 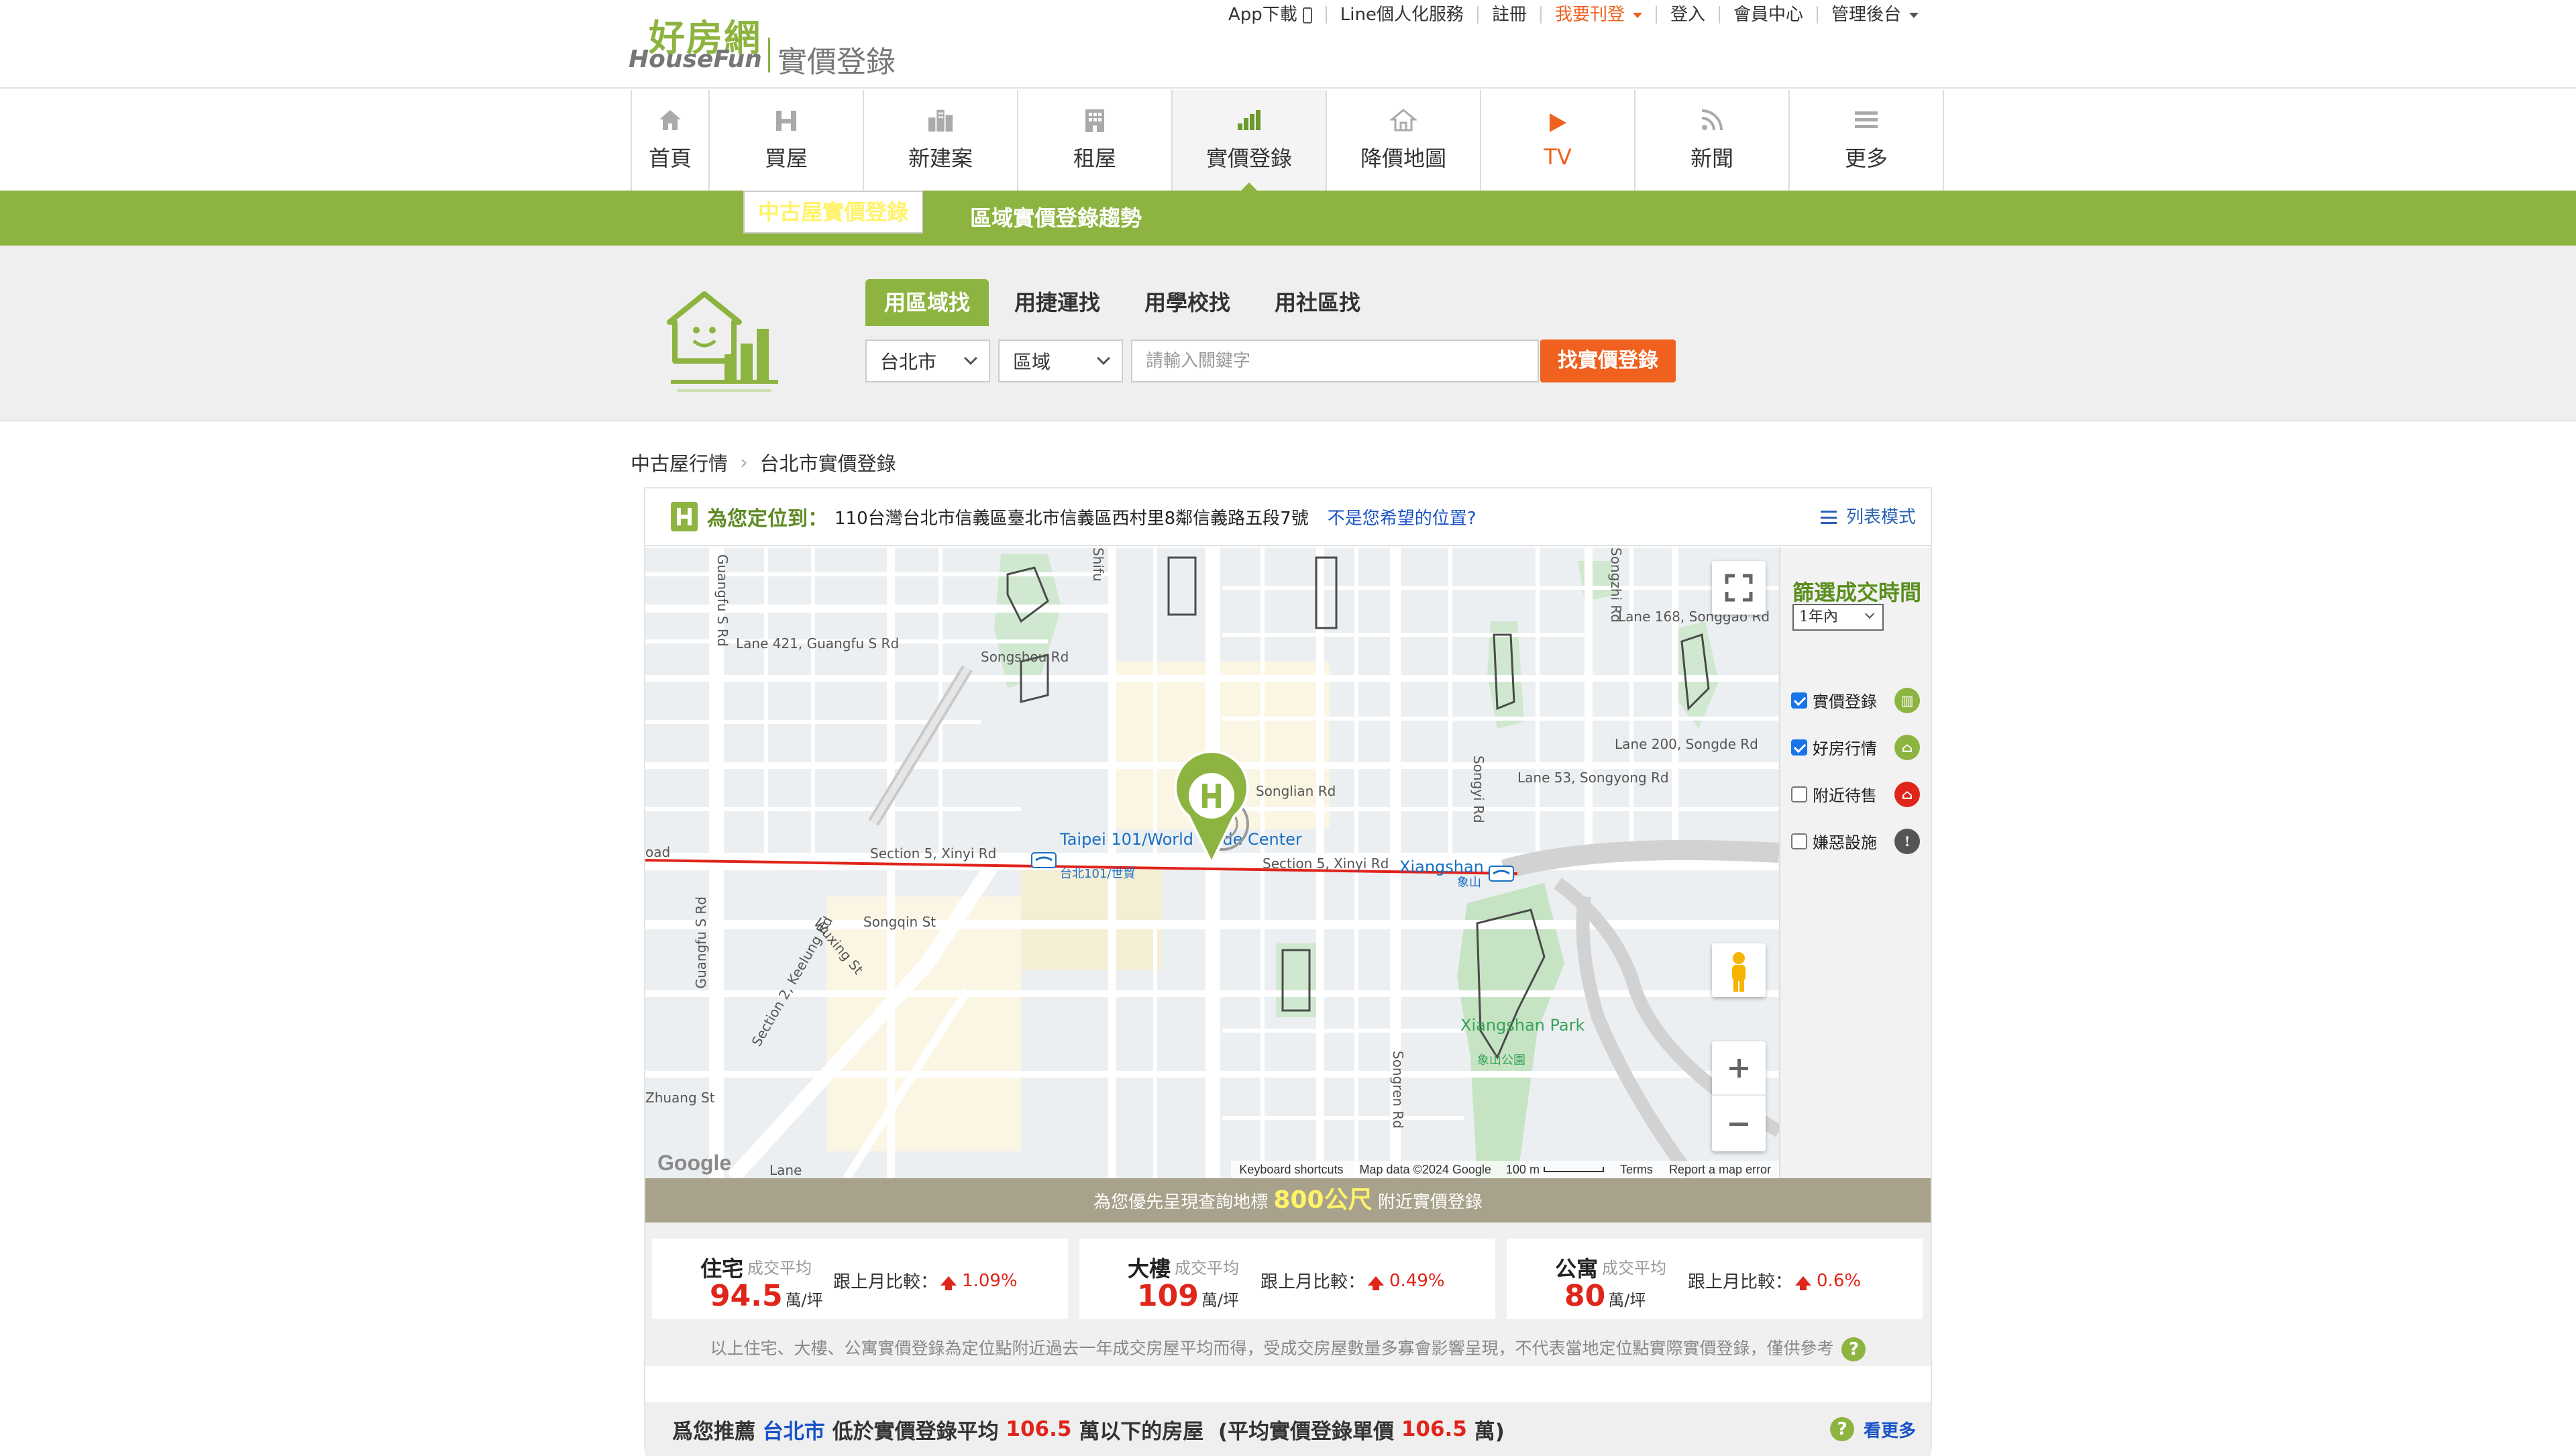 I want to click on map-label: Songshou Rd, so click(x=1025, y=657).